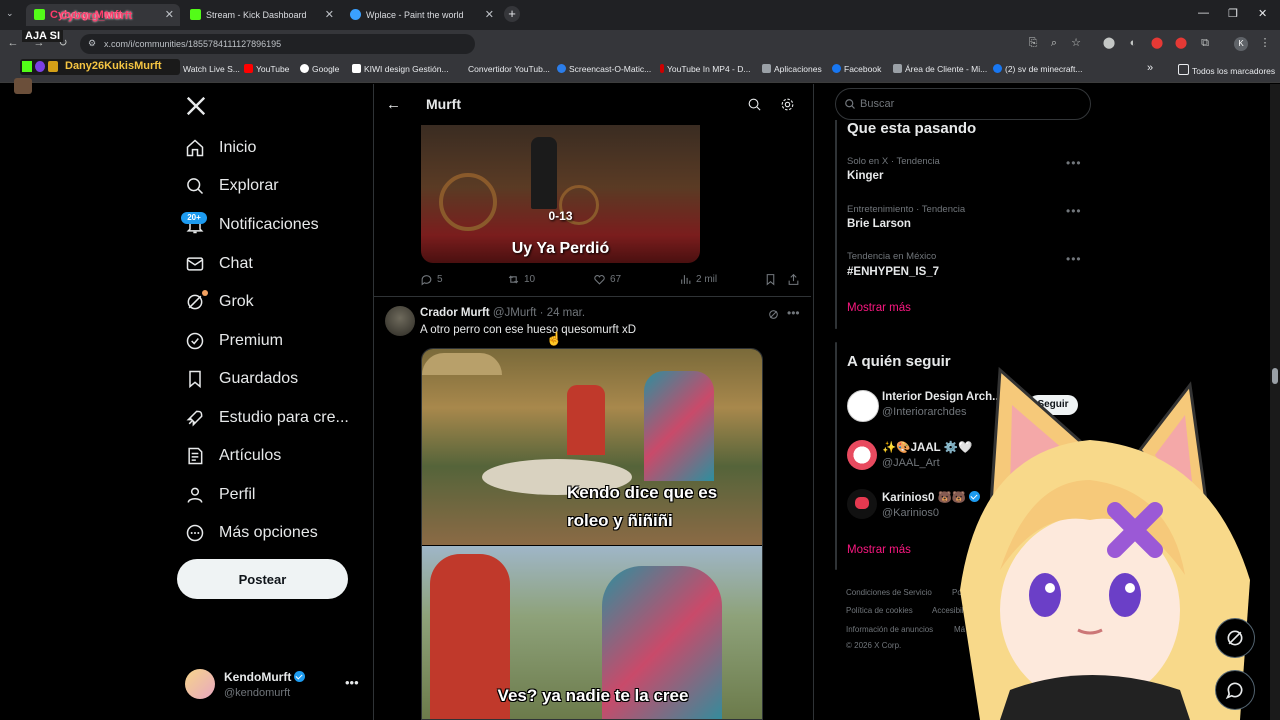 This screenshot has height=720, width=1280. Describe the element at coordinates (431, 279) in the screenshot. I see `reply-button: 5` at that location.